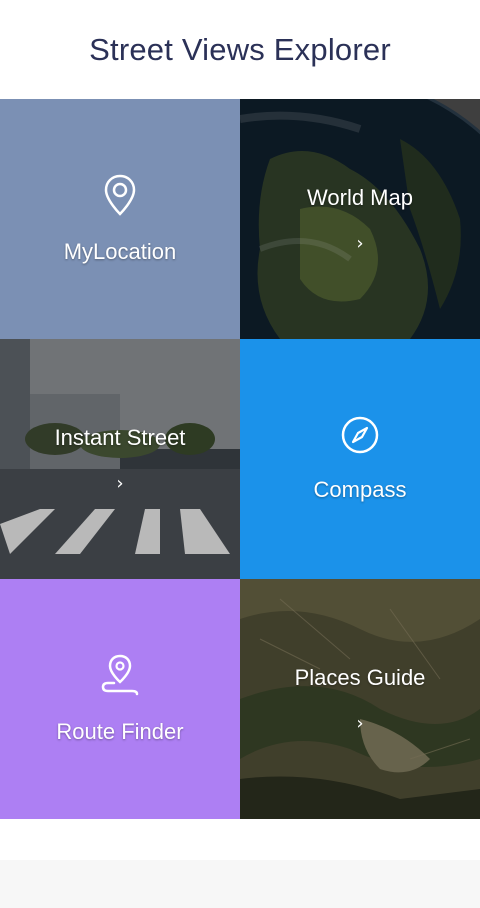 The image size is (480, 908). What do you see at coordinates (360, 699) in the screenshot?
I see `places-guide-tile: Places Guide ›` at bounding box center [360, 699].